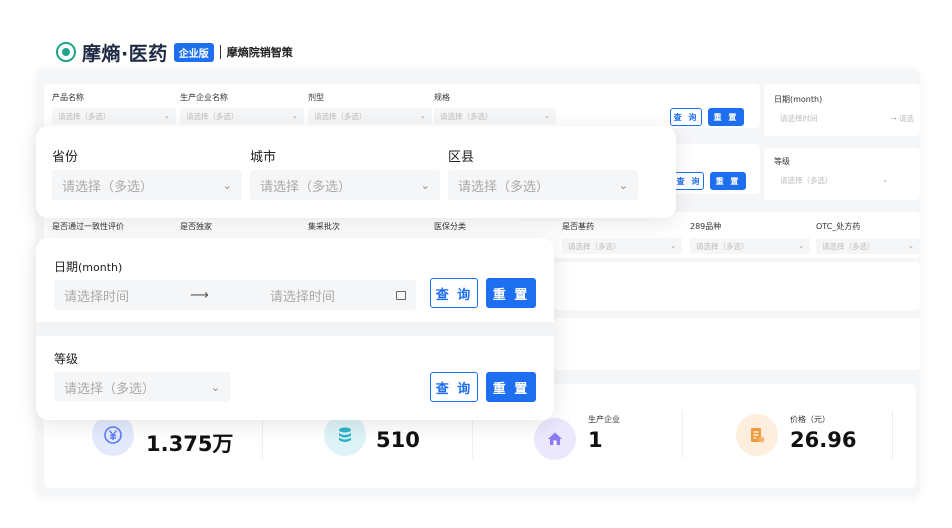 This screenshot has height=528, width=952. Describe the element at coordinates (370, 116) in the screenshot. I see `dosage-select: 请选择（多选） ⌄` at that location.